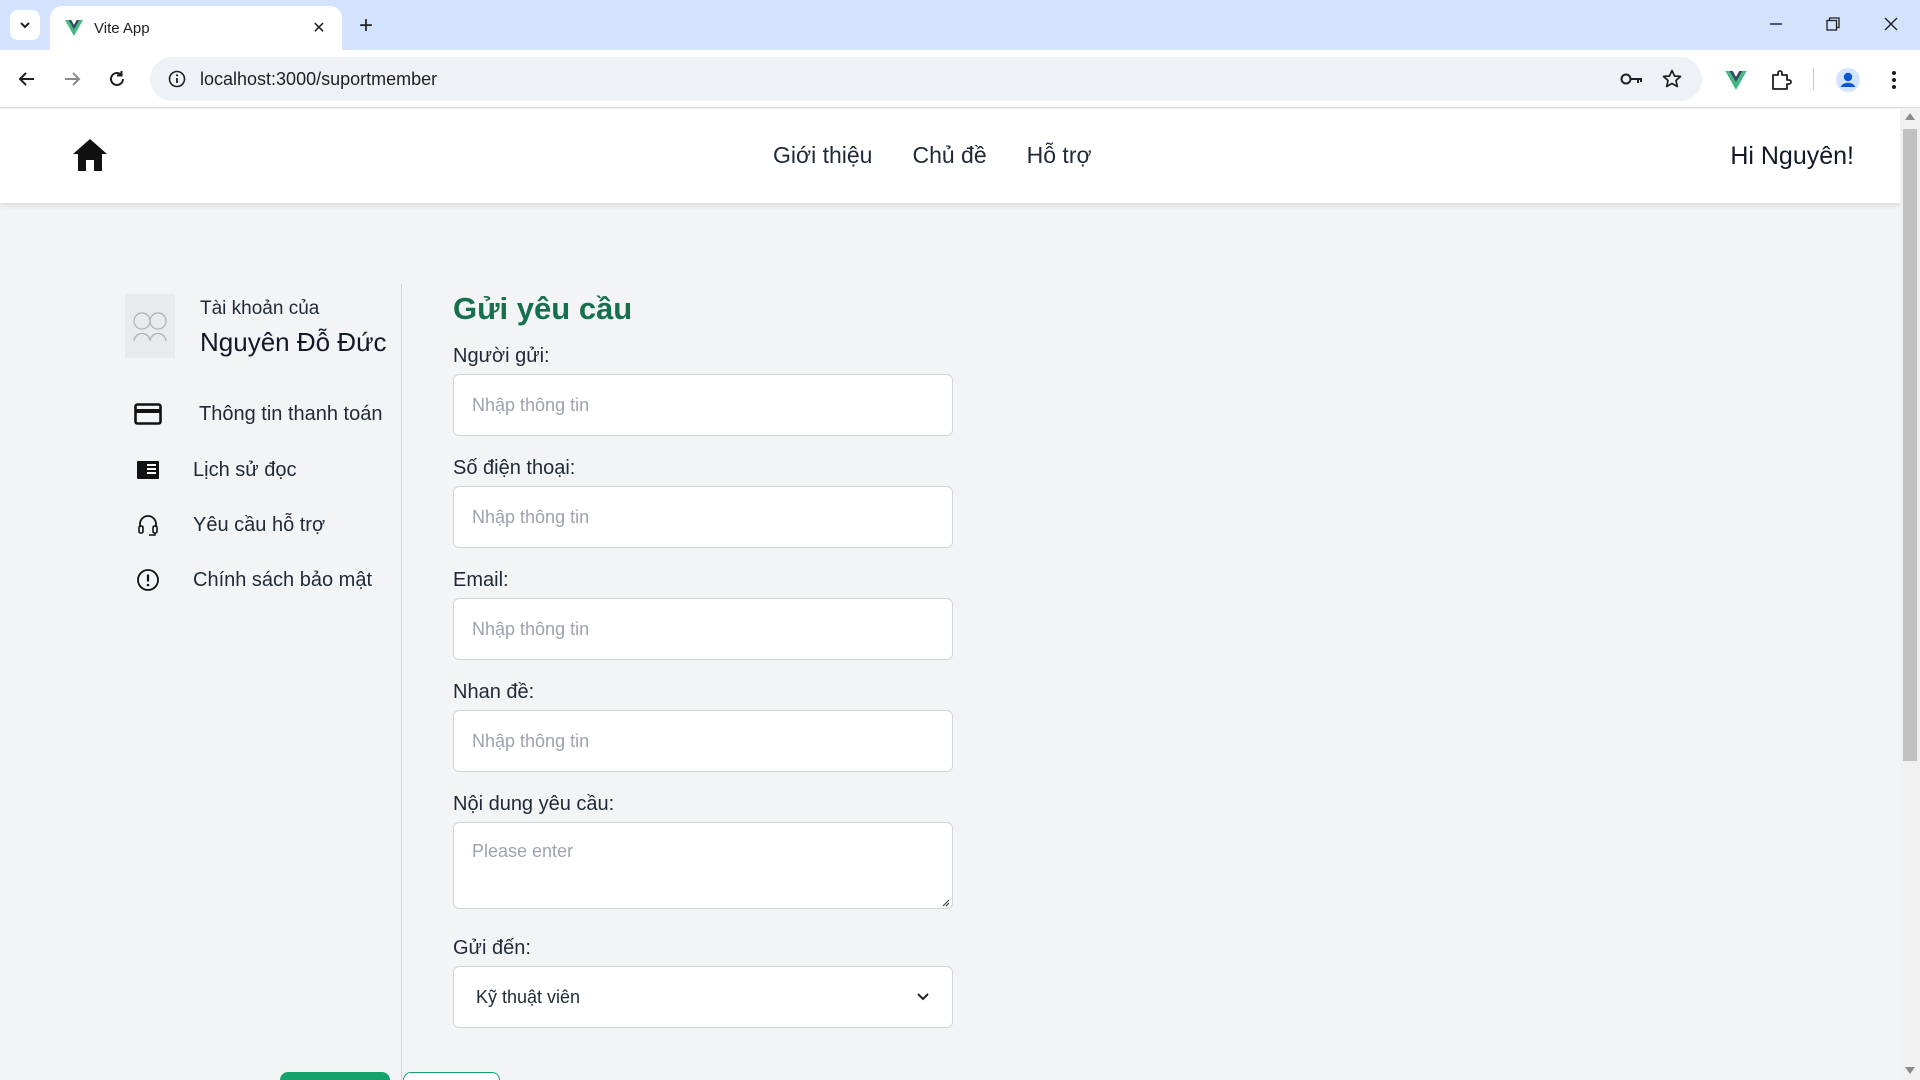 Image resolution: width=1920 pixels, height=1080 pixels. I want to click on arrow-left-icon, so click(26, 79).